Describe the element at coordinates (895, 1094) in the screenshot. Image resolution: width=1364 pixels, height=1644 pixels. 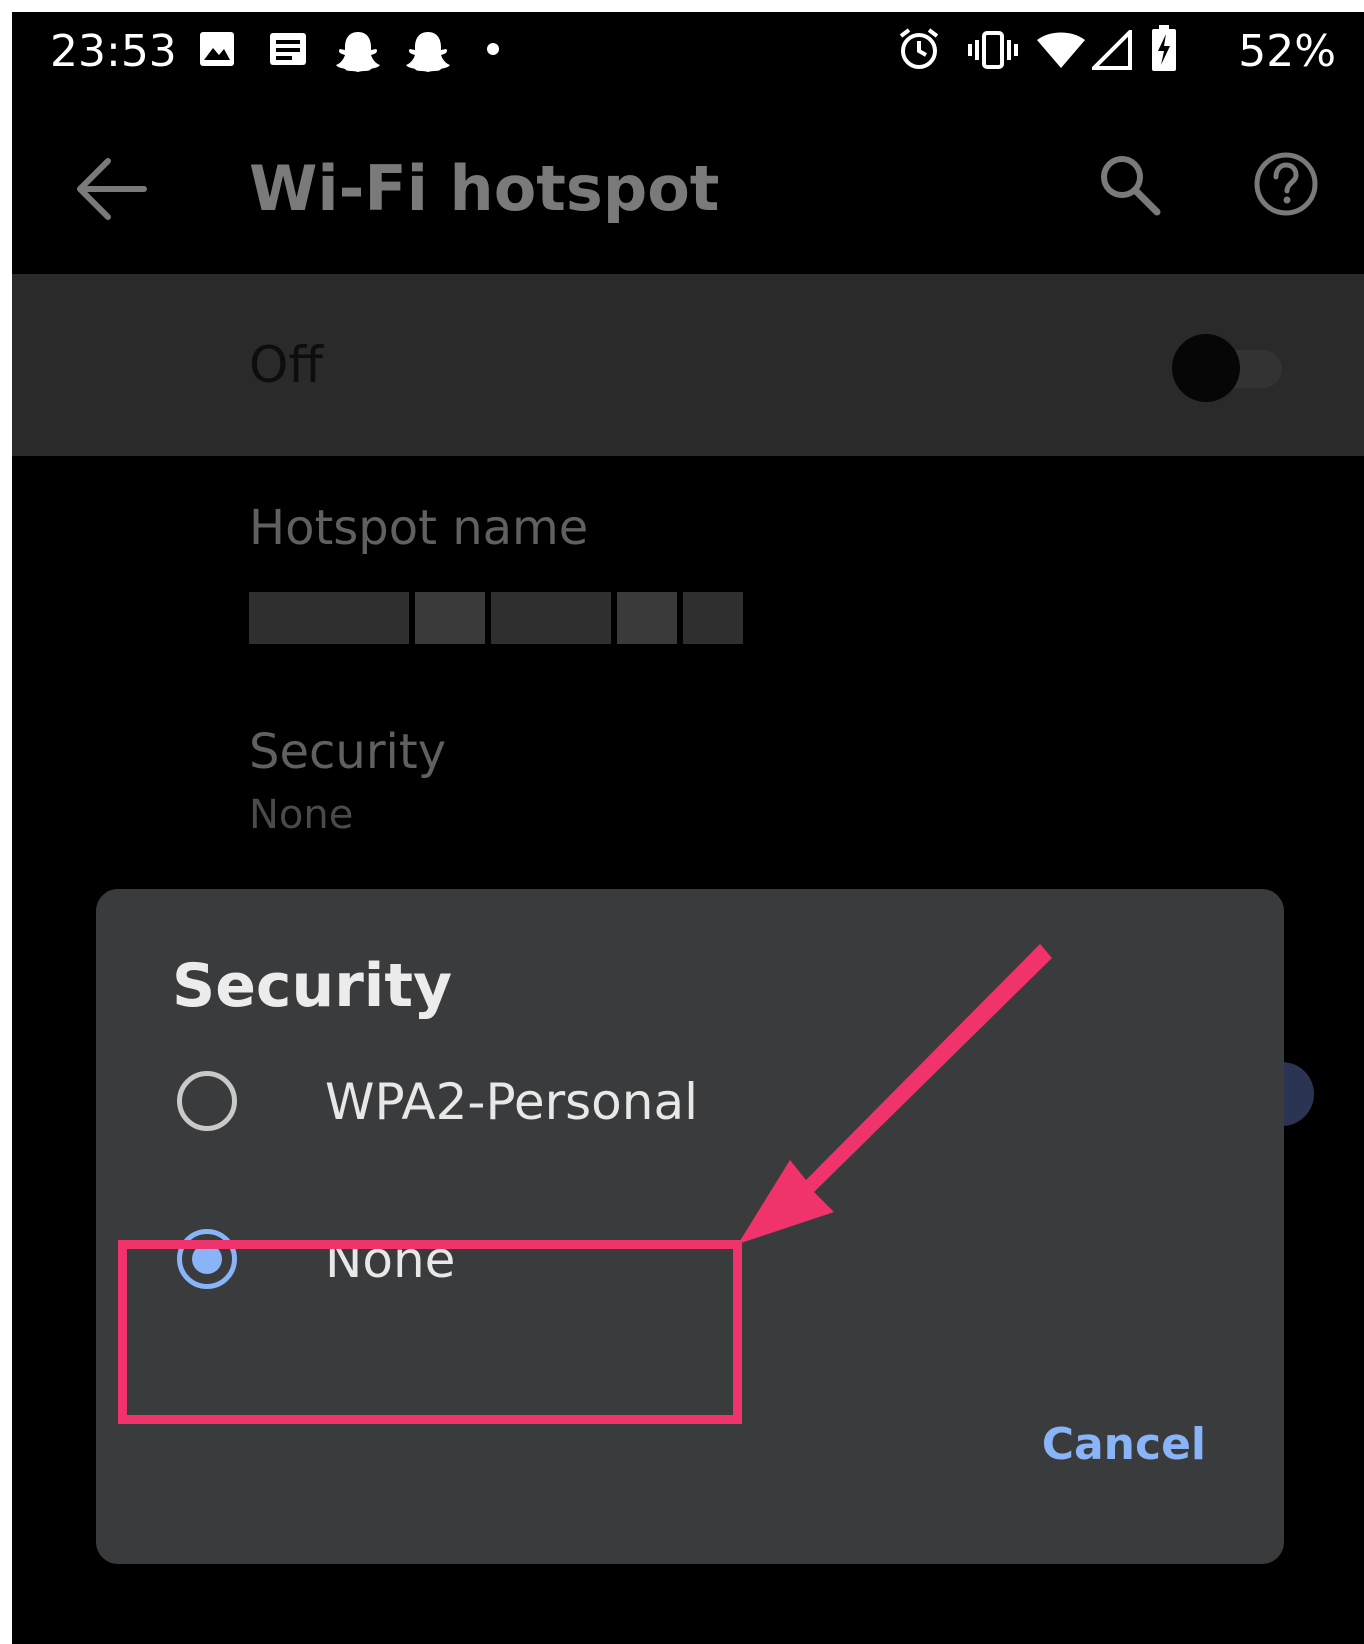
I see `annotation-arrow-icon` at that location.